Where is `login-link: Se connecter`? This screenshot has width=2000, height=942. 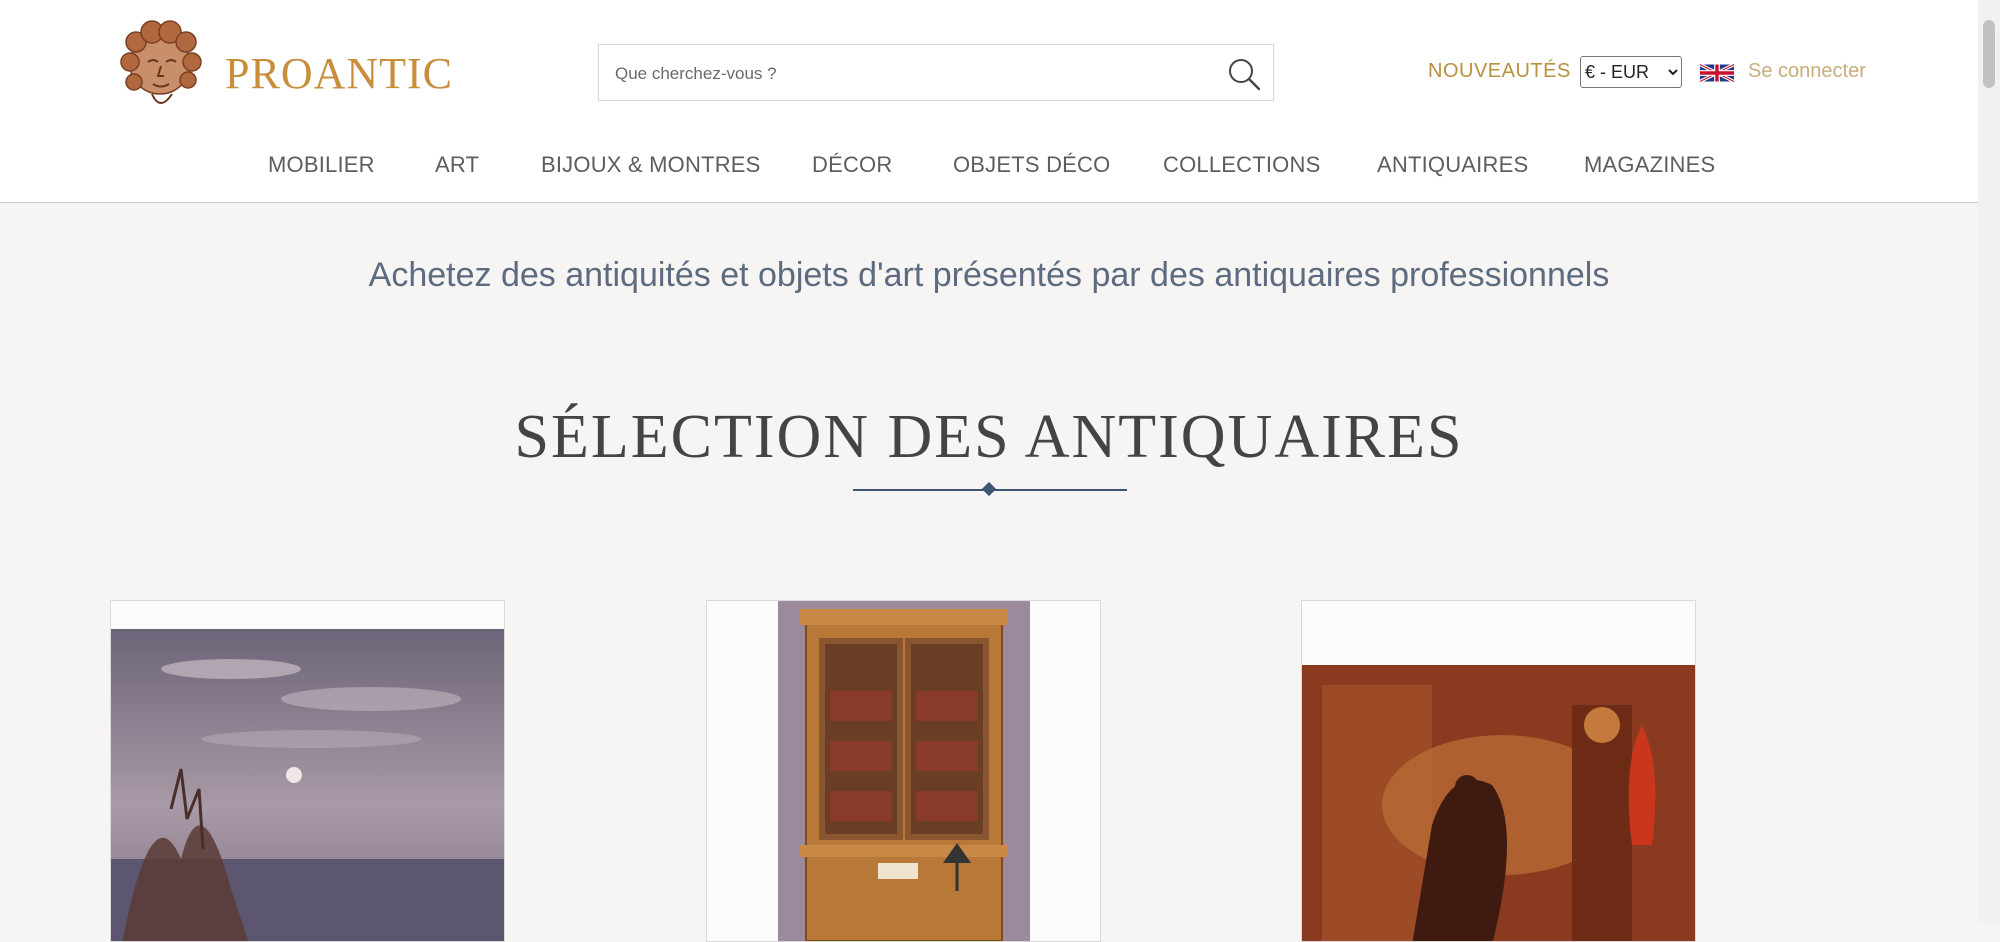
login-link: Se connecter is located at coordinates (1807, 71).